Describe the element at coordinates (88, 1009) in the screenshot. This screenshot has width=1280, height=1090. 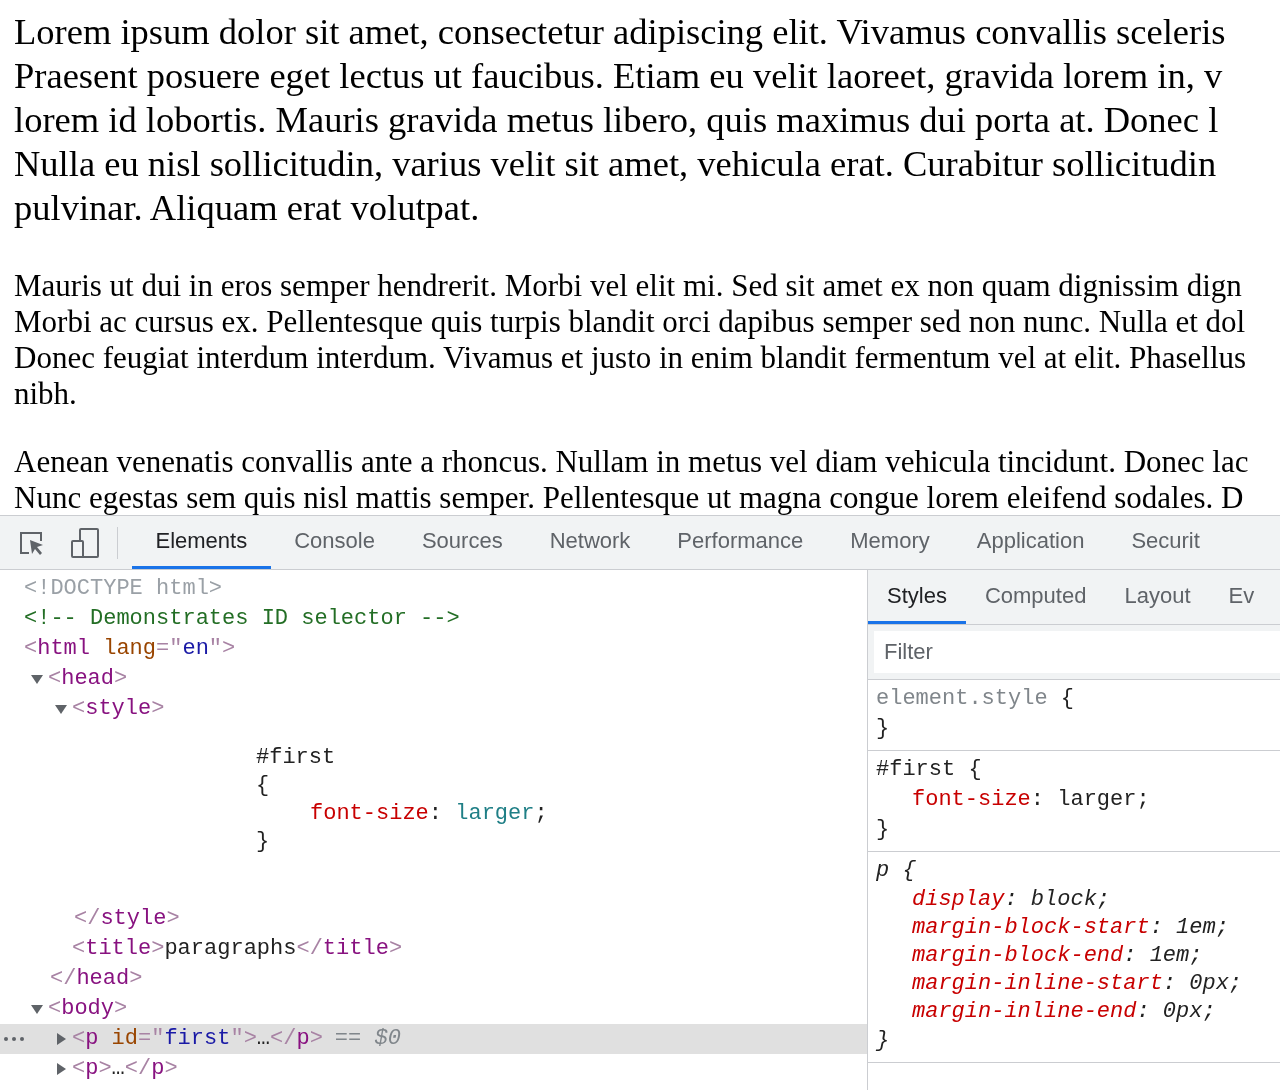
I see `dom-node-line: <body>` at that location.